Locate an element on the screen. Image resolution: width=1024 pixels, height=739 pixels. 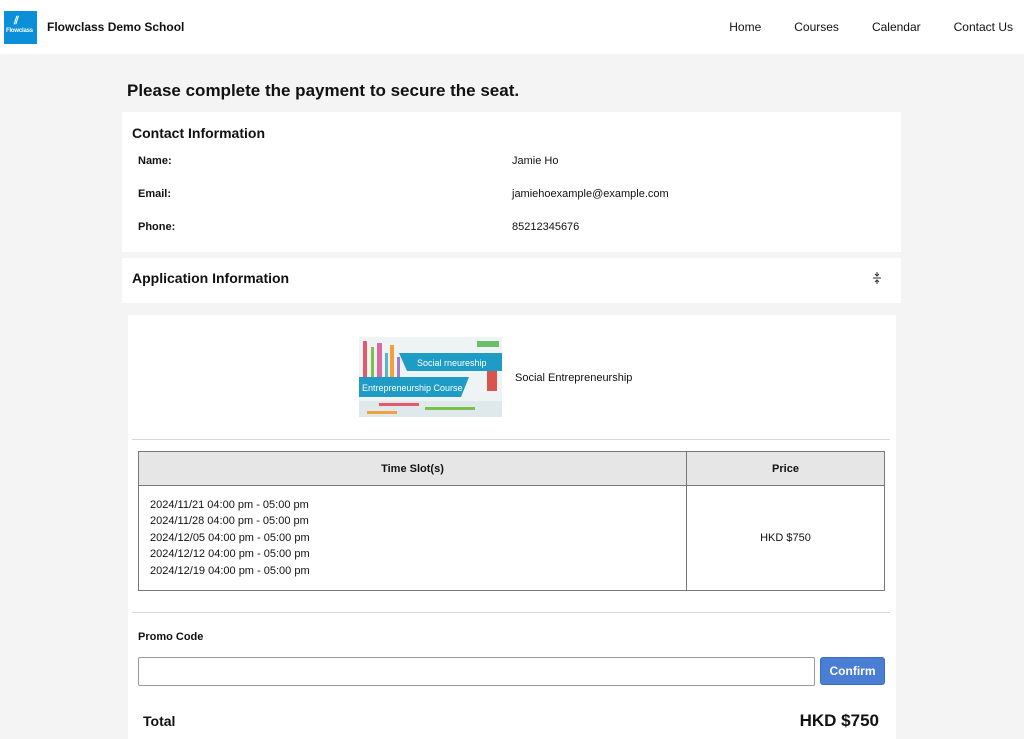
phone-value: 85212345676 is located at coordinates (546, 227).